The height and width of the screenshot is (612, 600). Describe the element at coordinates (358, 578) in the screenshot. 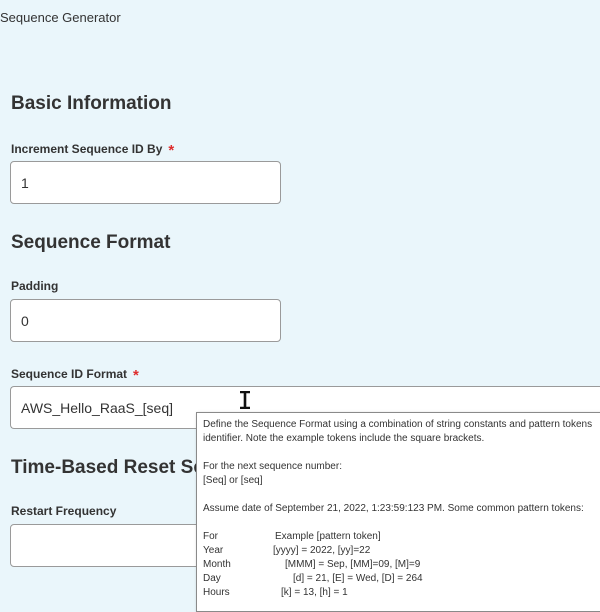

I see `tooltip-row-value: [d] = 21, [E] = Wed, [D] = 264` at that location.